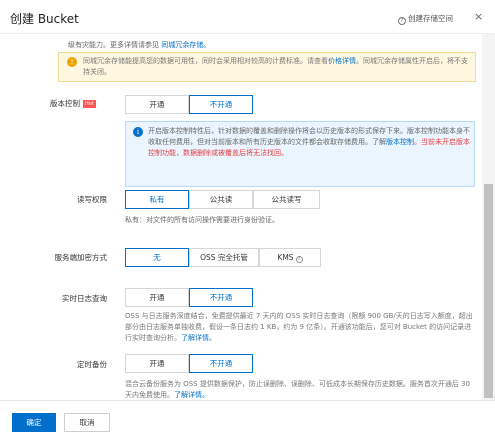  What do you see at coordinates (286, 199) in the screenshot?
I see `acl-public-read-write-button: 公共读写` at bounding box center [286, 199].